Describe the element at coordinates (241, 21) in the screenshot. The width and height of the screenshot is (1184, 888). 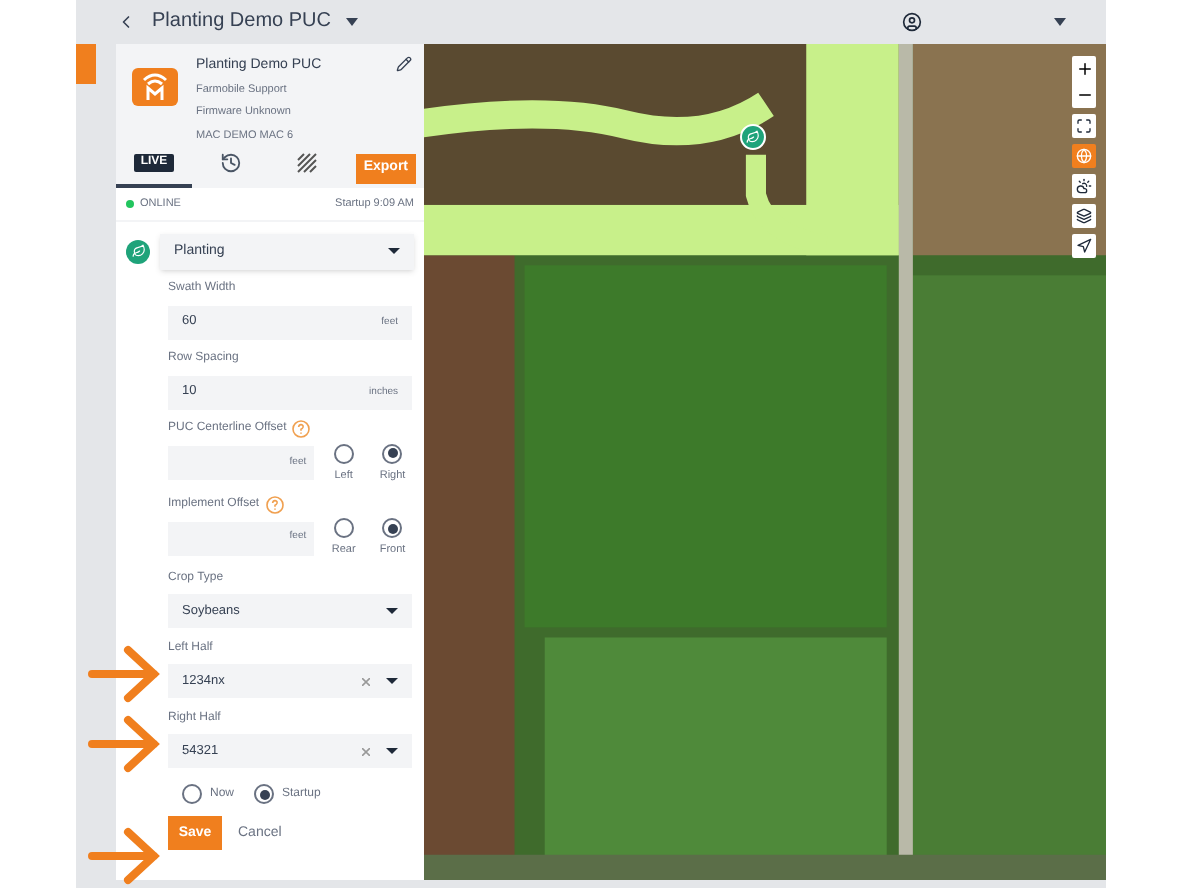
I see `page-title: Planting Demo PUC` at that location.